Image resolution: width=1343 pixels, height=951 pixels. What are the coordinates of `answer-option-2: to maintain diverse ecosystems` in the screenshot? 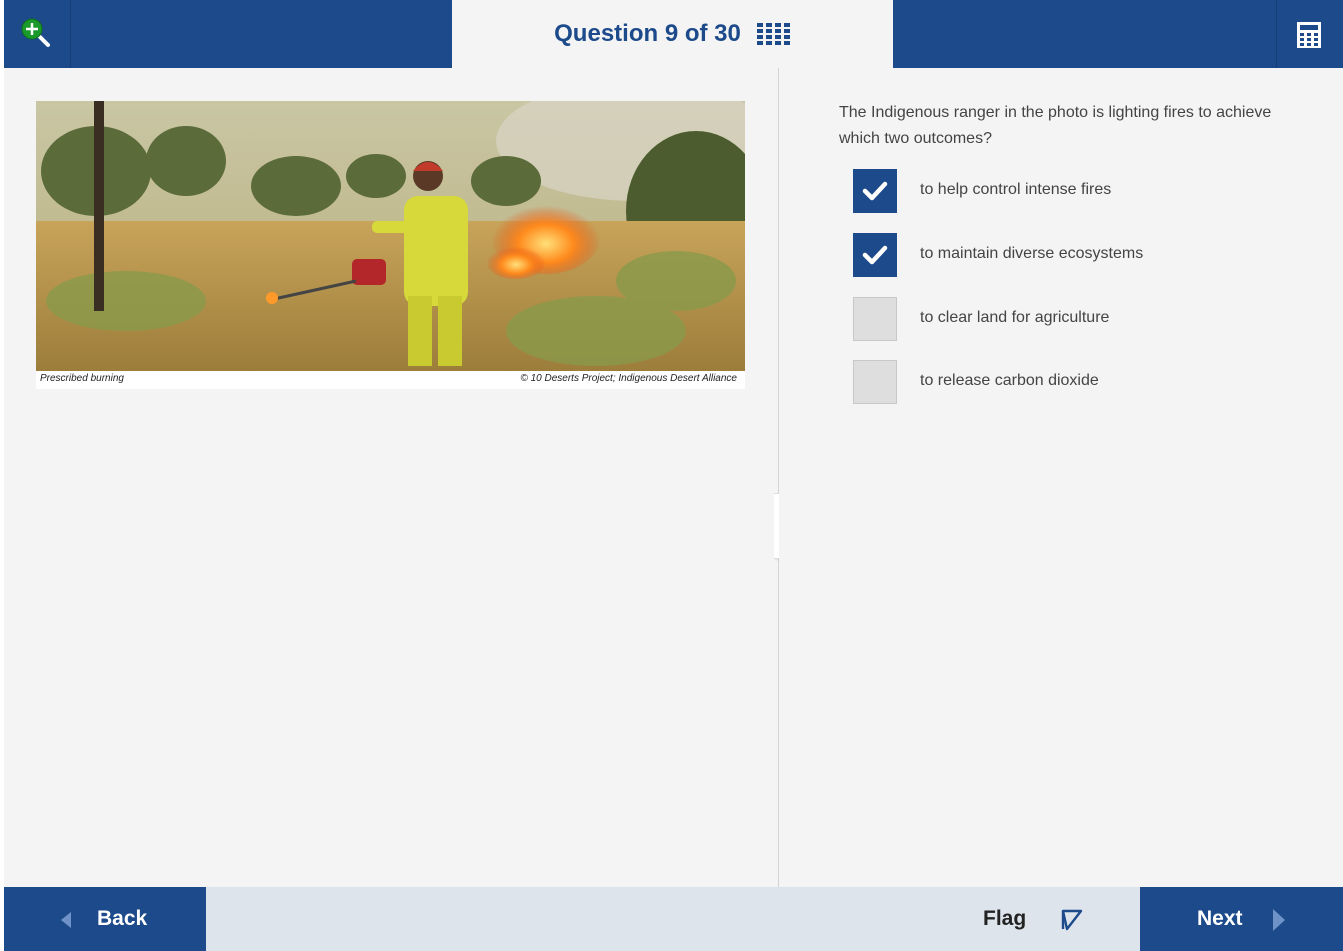 It's located at (1063, 256).